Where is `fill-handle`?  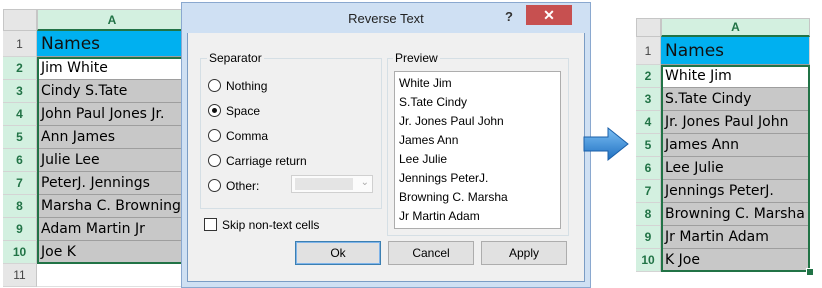 fill-handle is located at coordinates (810, 272).